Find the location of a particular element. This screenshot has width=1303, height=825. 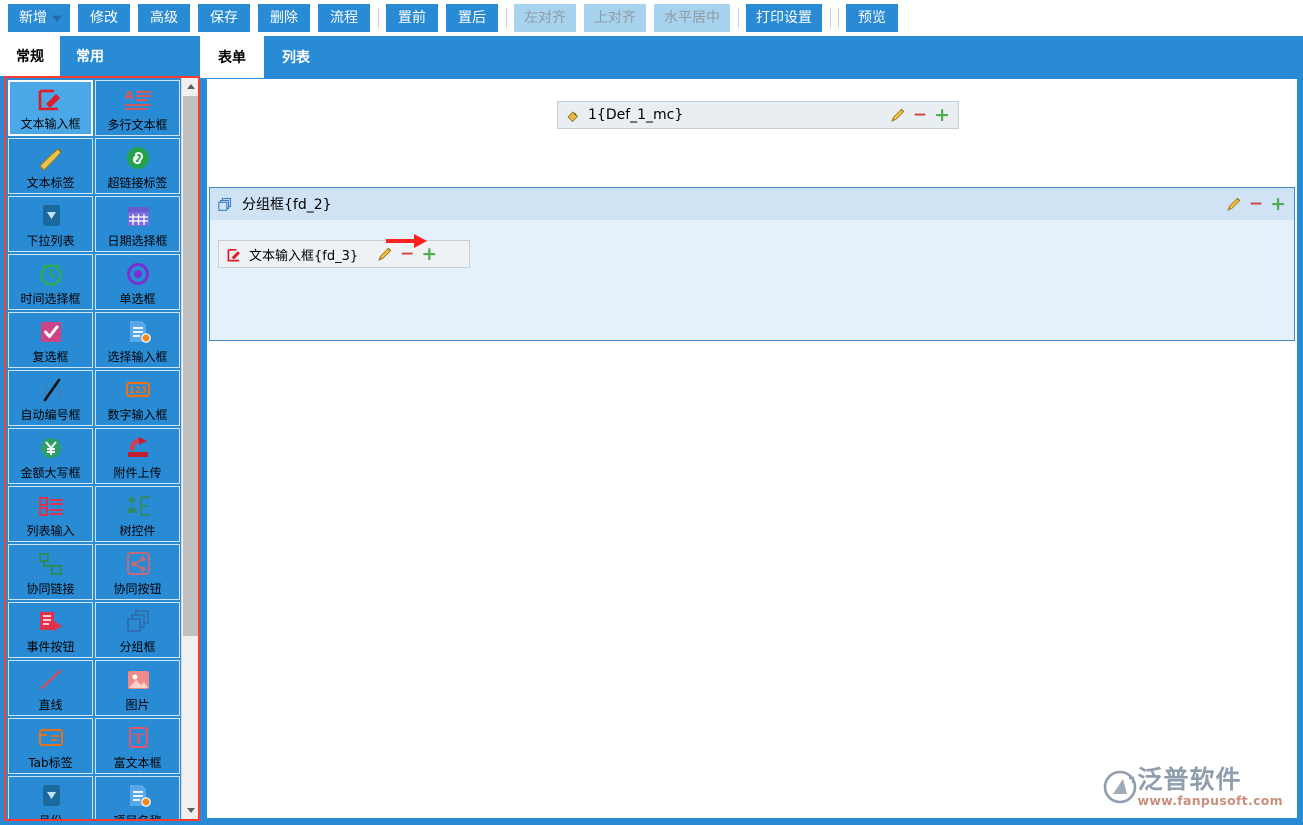

palette-item-25: 项目名称 is located at coordinates (137, 797).